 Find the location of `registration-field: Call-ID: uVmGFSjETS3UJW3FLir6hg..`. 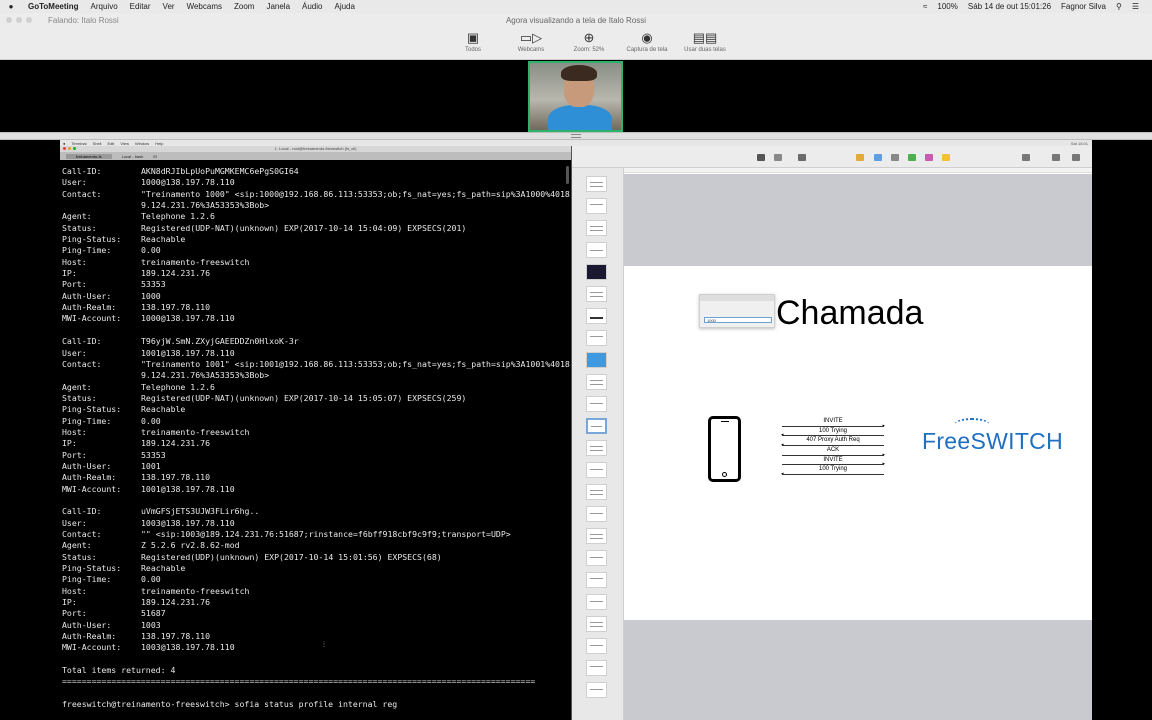

registration-field: Call-ID: uVmGFSjETS3UJW3FLir6hg.. is located at coordinates (316, 511).